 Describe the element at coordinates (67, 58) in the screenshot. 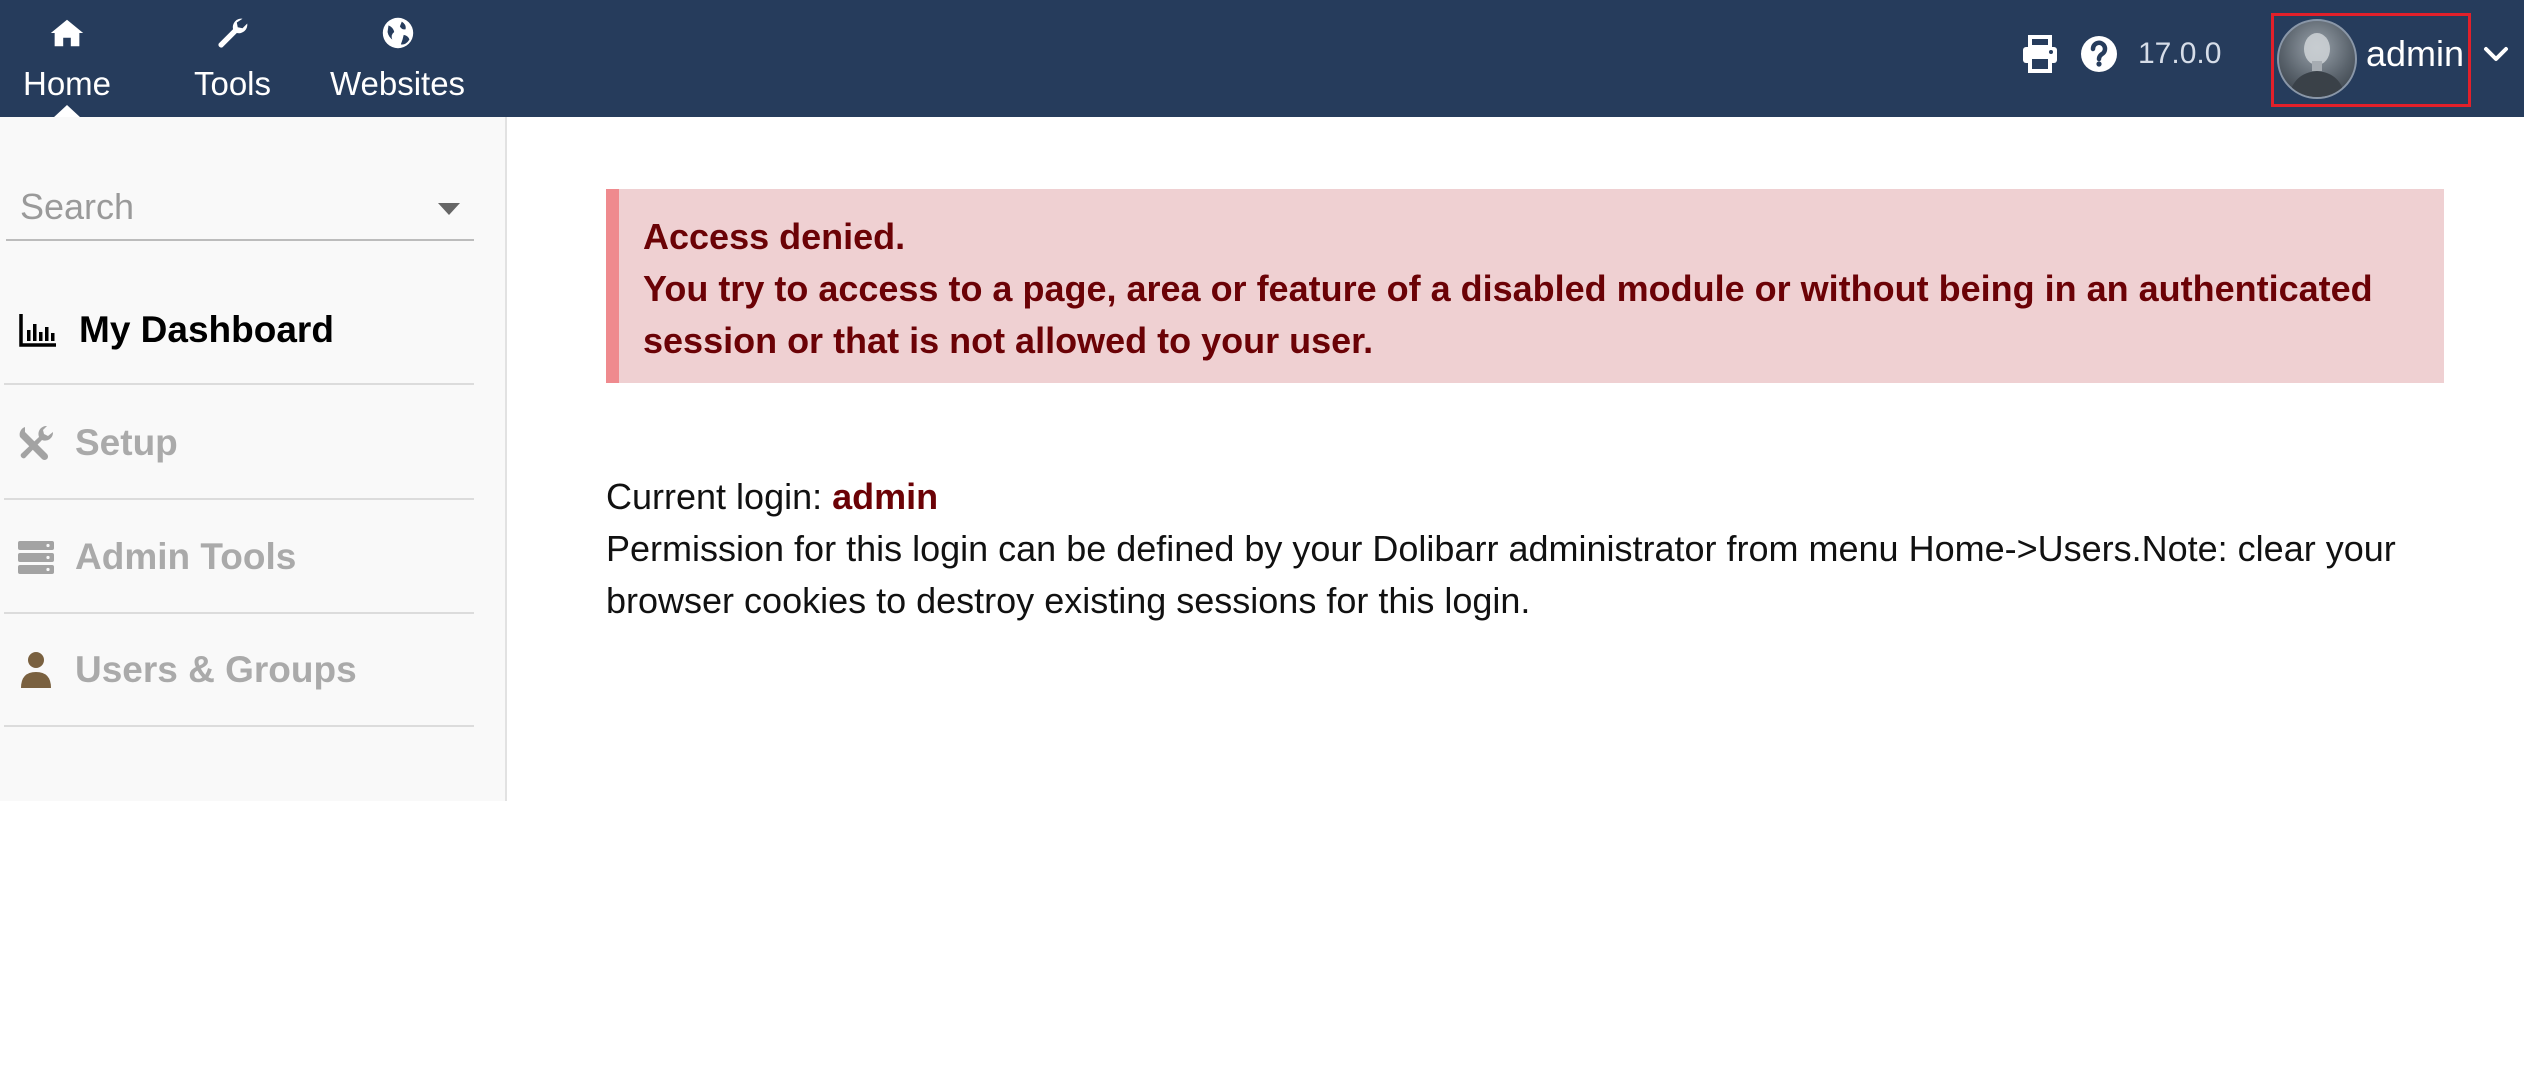

I see `nav-home: Home` at that location.